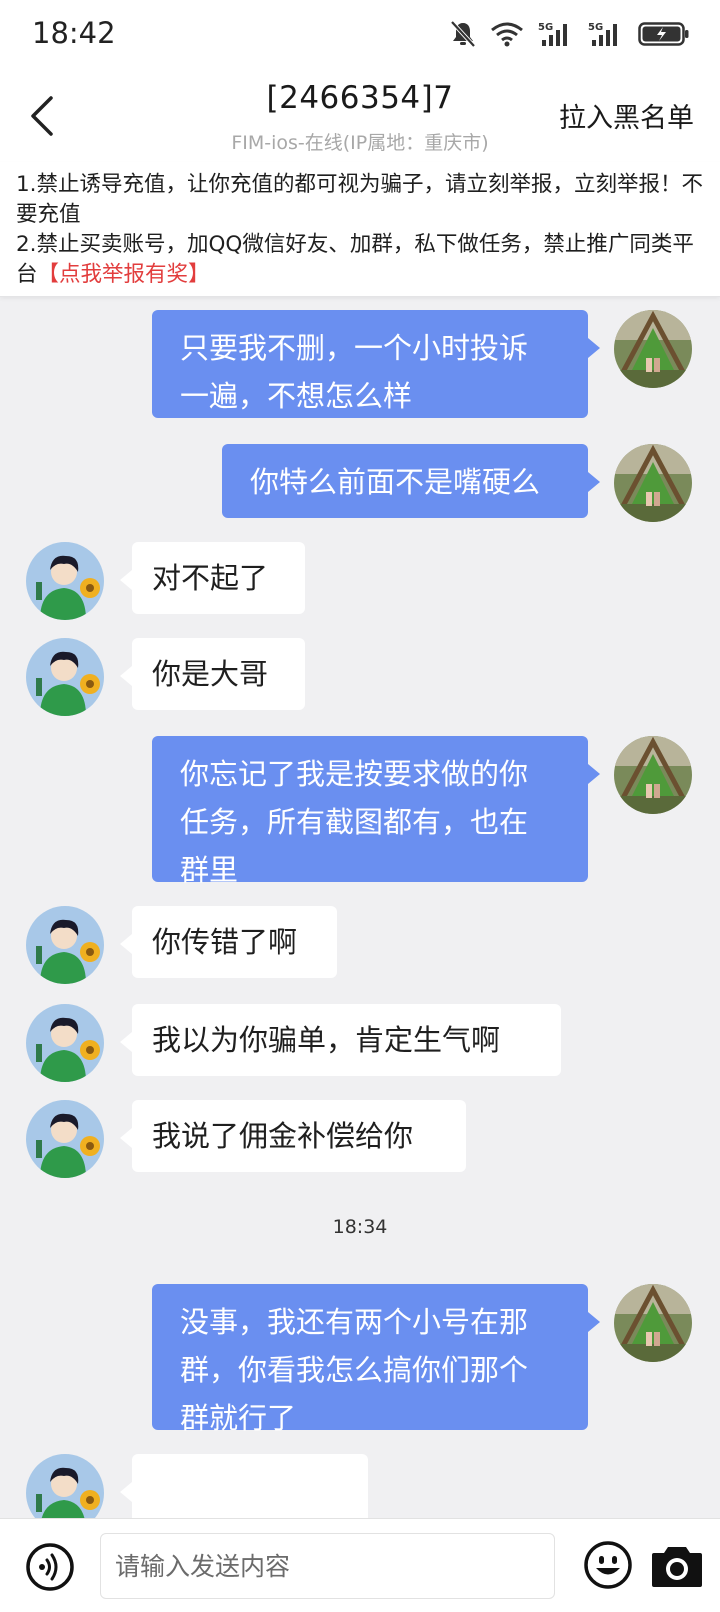  I want to click on outgoing-message: 你特么前面不是嘴硬么, so click(405, 481).